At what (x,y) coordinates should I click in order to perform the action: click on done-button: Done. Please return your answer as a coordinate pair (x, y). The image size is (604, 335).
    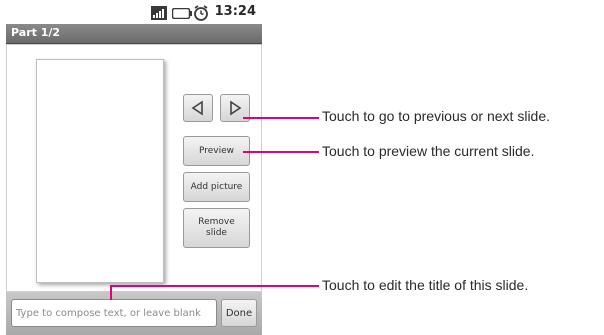
    Looking at the image, I should click on (239, 313).